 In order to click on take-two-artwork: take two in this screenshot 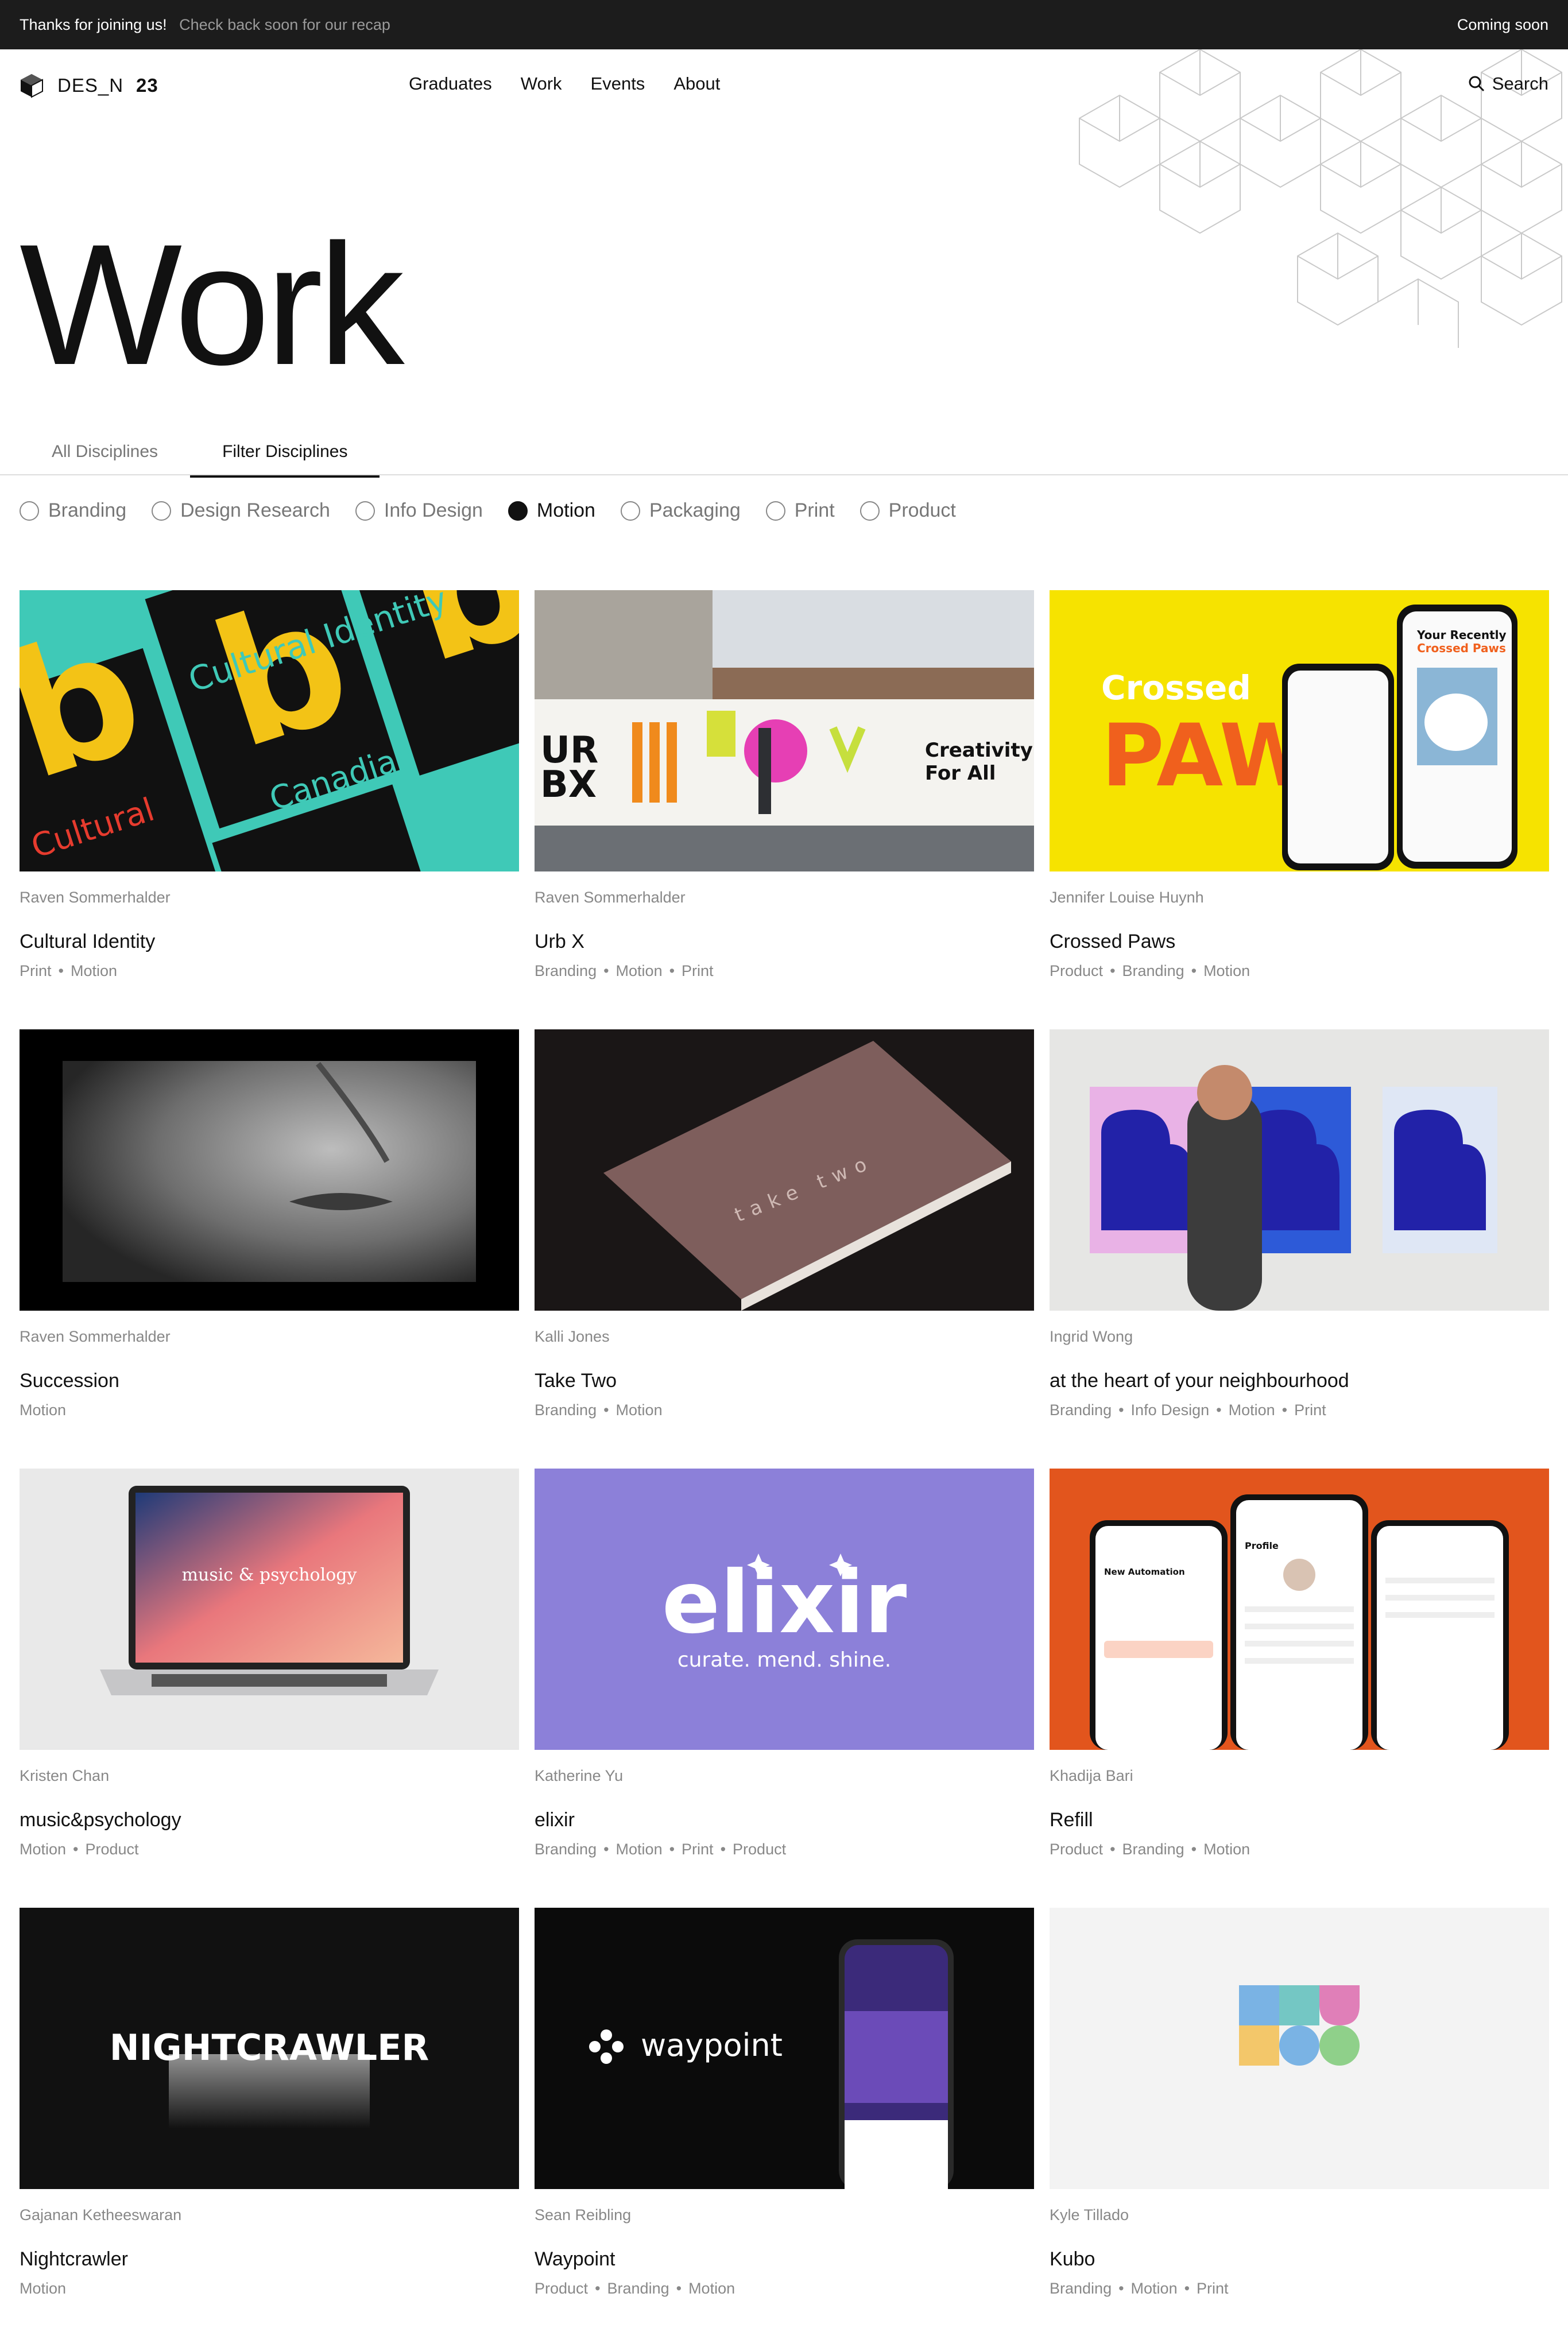, I will do `click(807, 1176)`.